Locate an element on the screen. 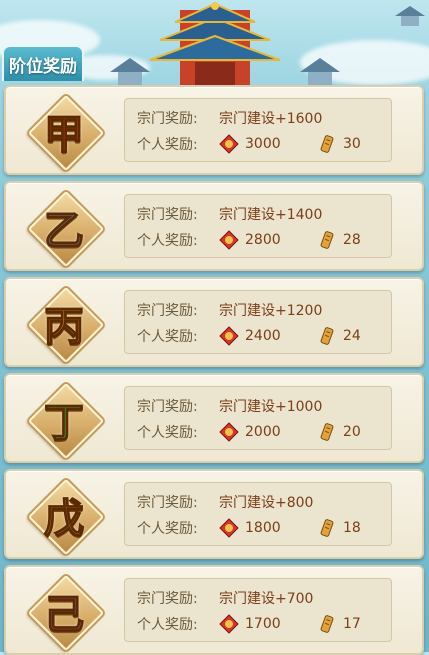 This screenshot has width=429, height=655. rank-badge: 乙 is located at coordinates (66, 229).